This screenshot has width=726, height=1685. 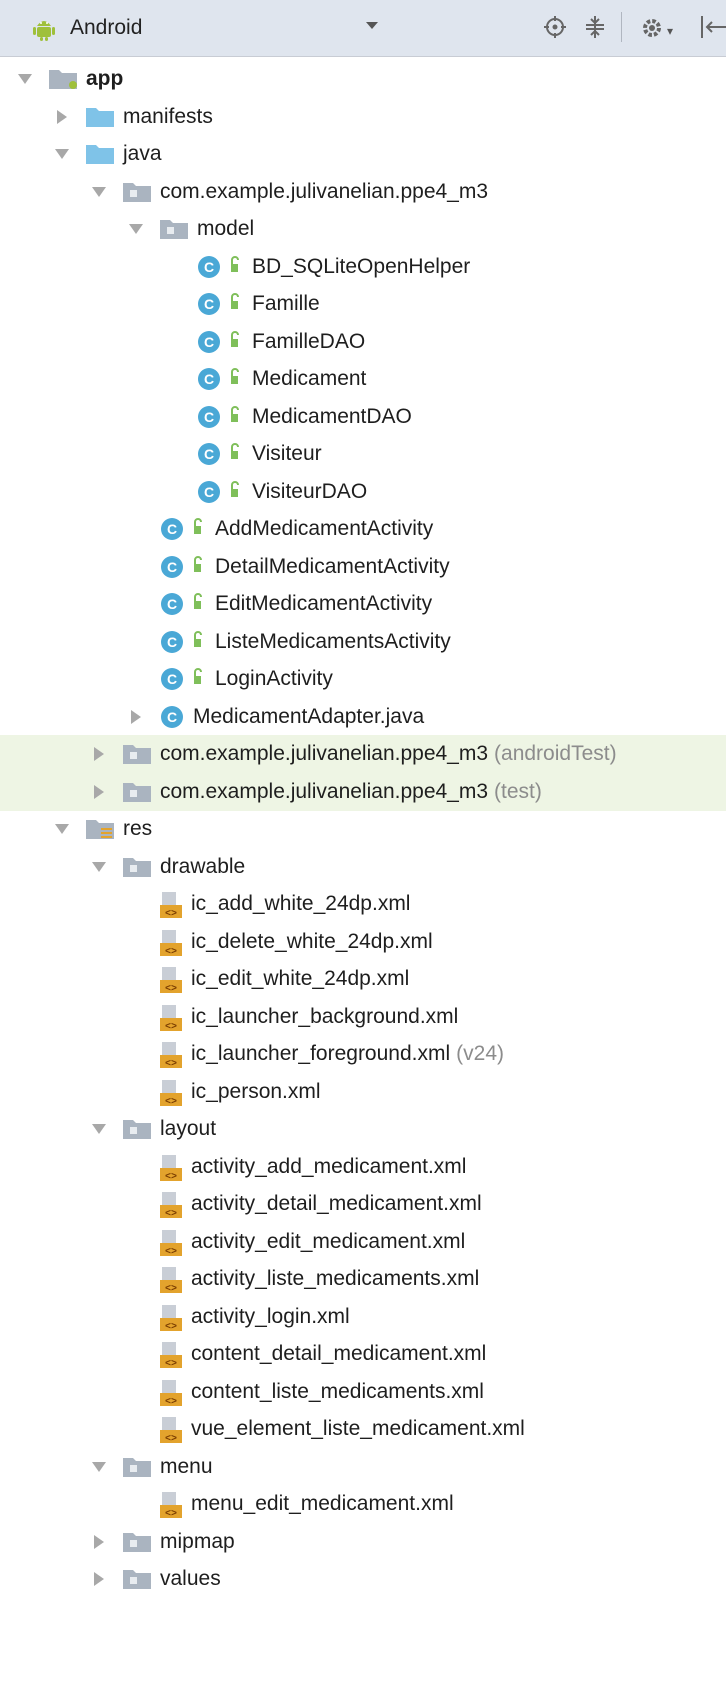 I want to click on tree-item: C Visiteur, so click(x=363, y=454).